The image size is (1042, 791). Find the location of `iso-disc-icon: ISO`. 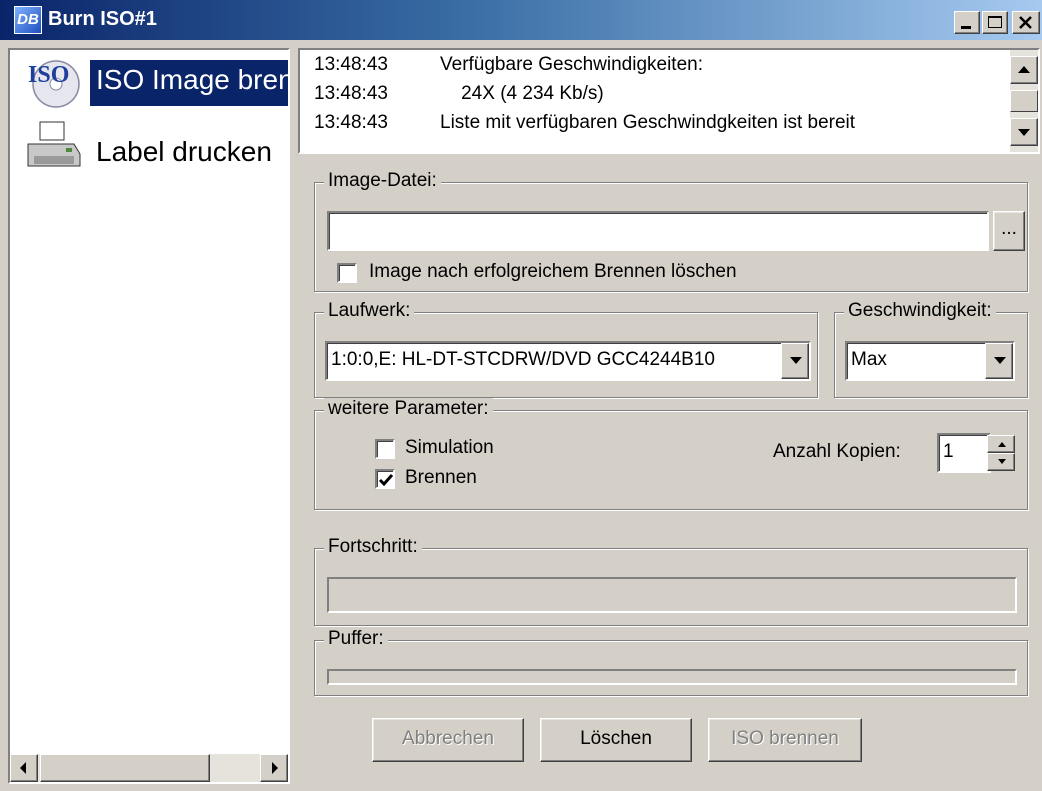

iso-disc-icon: ISO is located at coordinates (54, 84).